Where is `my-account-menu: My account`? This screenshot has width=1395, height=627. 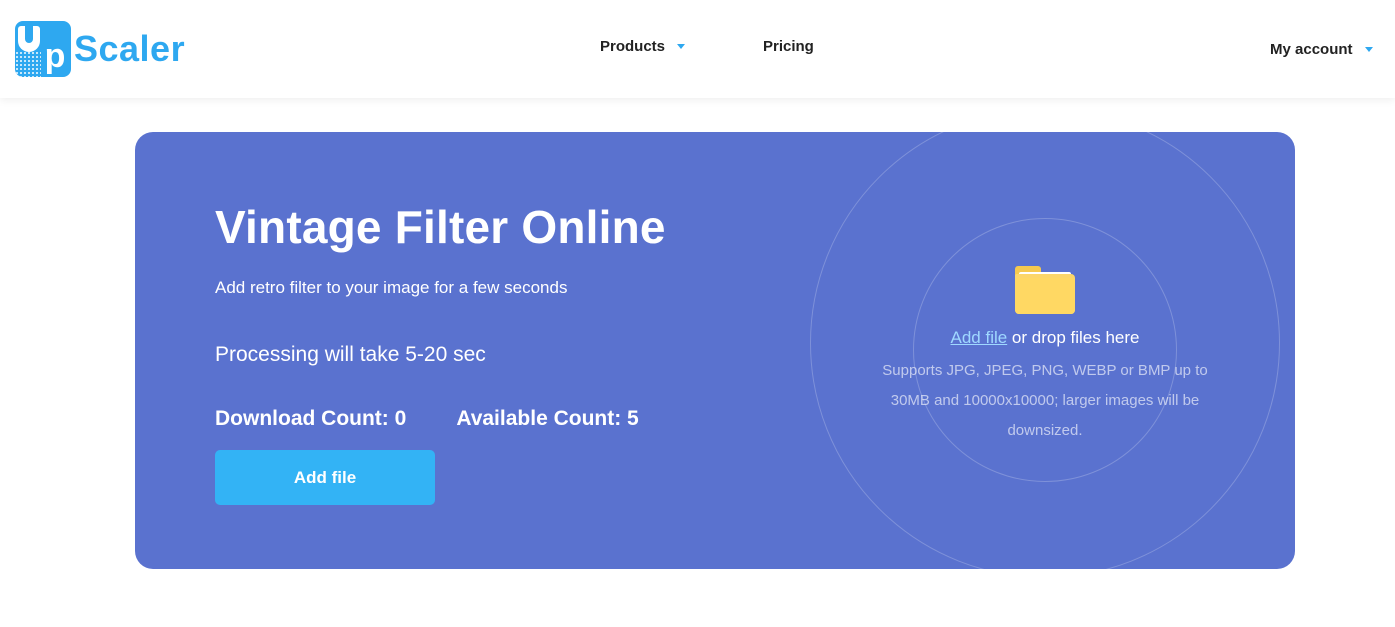 my-account-menu: My account is located at coordinates (1321, 49).